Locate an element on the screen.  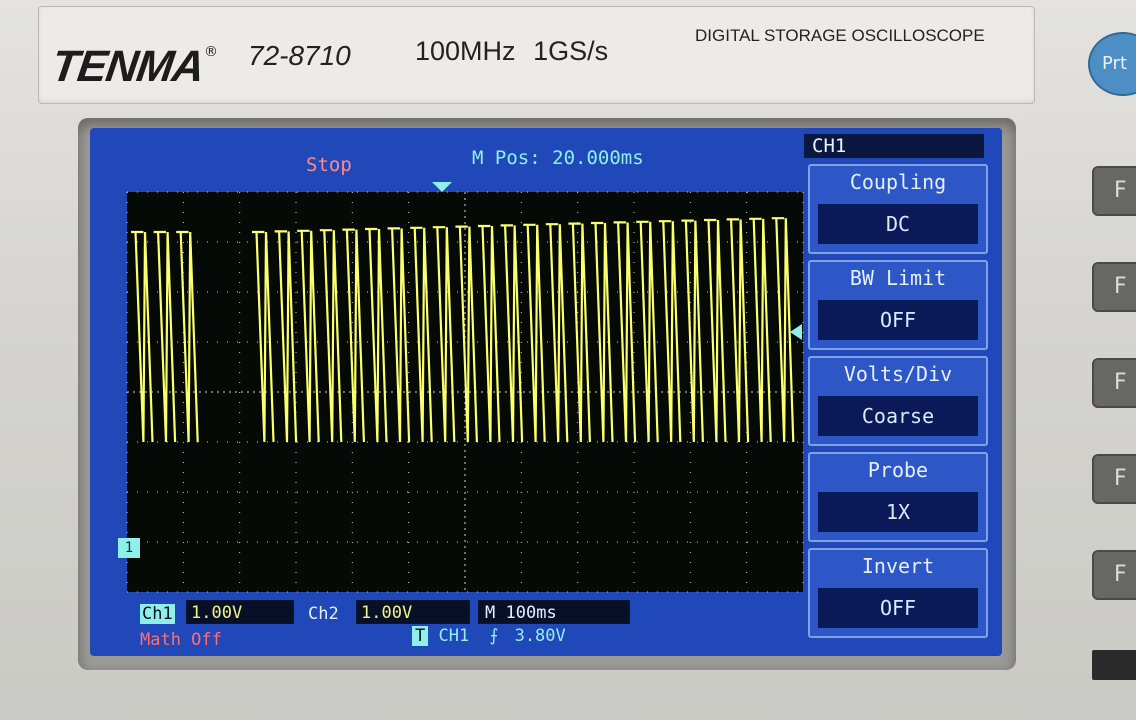
menu-item-volts-div: Volts/Div Coarse is located at coordinates (898, 401).